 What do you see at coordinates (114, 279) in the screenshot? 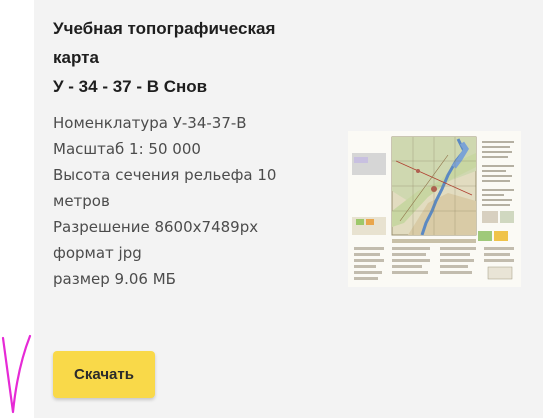
I see `spec-size: размер 9.06 МБ` at bounding box center [114, 279].